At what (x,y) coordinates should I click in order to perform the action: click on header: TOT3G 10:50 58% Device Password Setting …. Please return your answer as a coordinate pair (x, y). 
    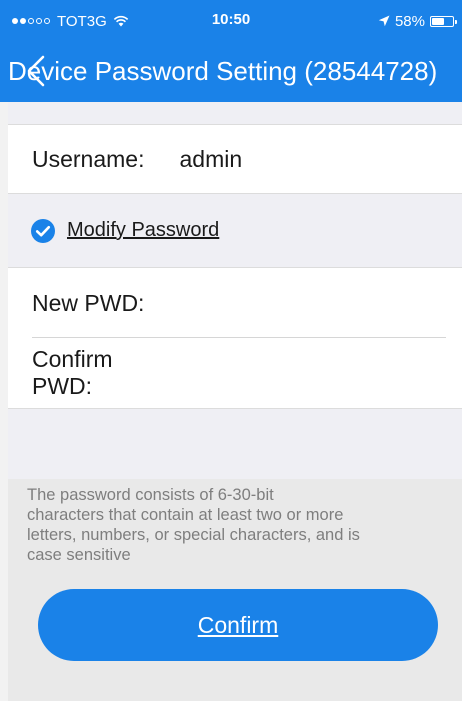
    Looking at the image, I should click on (231, 51).